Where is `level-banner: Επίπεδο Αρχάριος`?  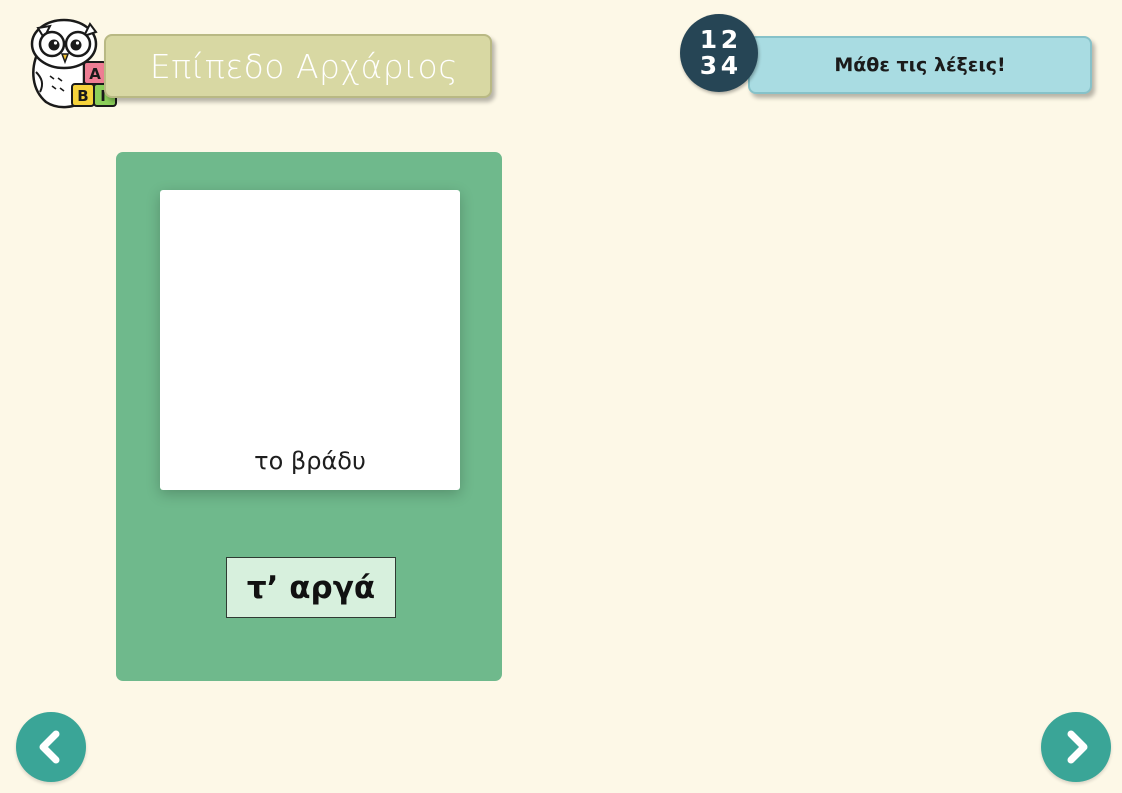
level-banner: Επίπεδο Αρχάριος is located at coordinates (298, 66).